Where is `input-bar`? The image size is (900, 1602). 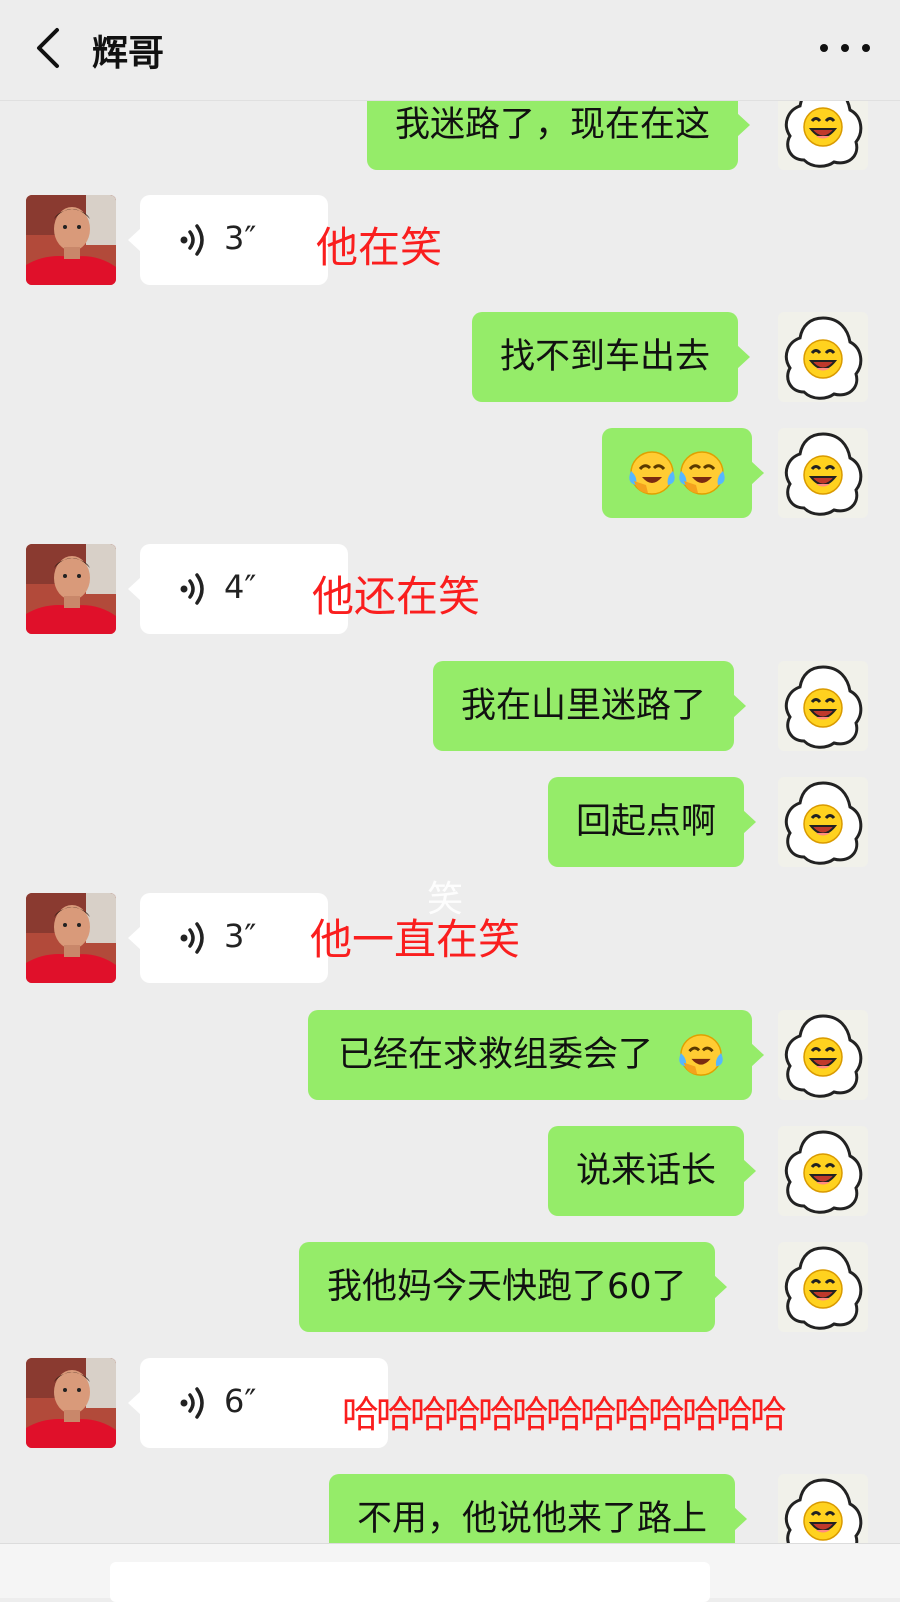 input-bar is located at coordinates (450, 1572).